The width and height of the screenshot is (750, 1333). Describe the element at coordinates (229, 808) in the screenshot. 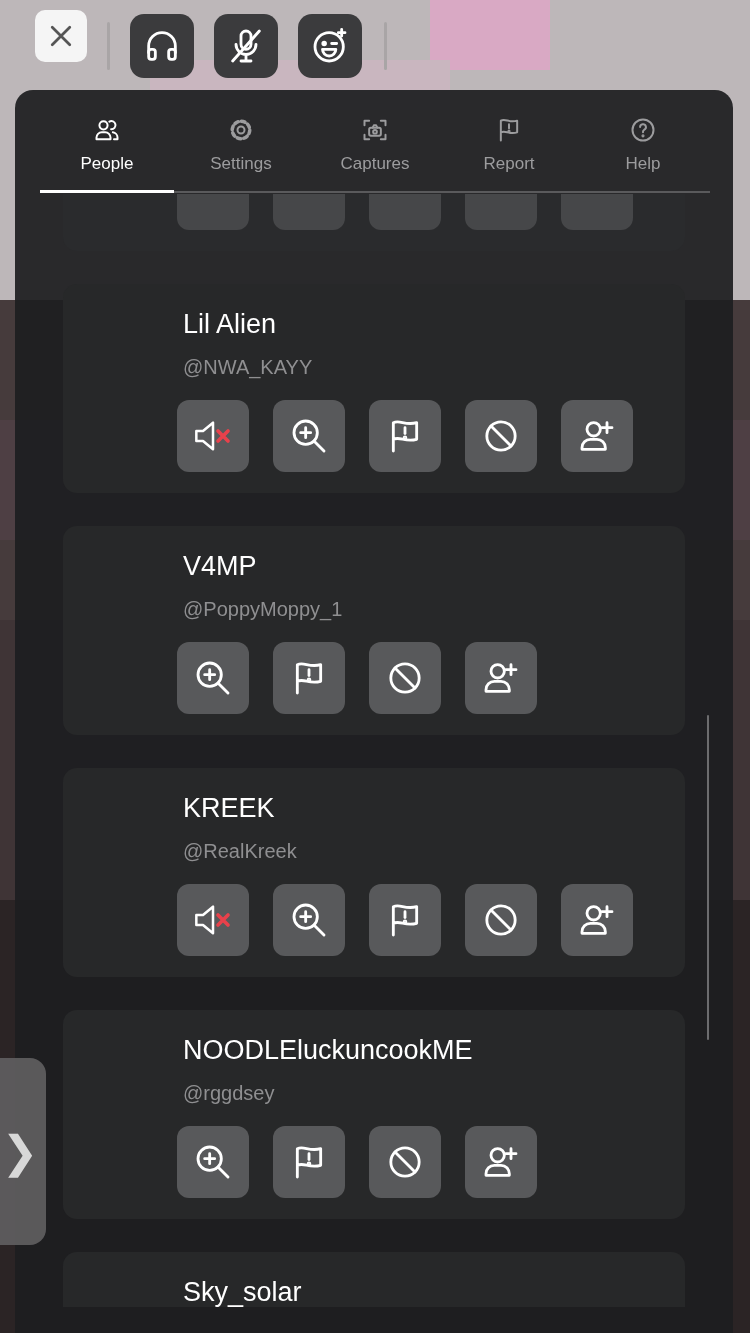

I see `display-name: KREEK` at that location.